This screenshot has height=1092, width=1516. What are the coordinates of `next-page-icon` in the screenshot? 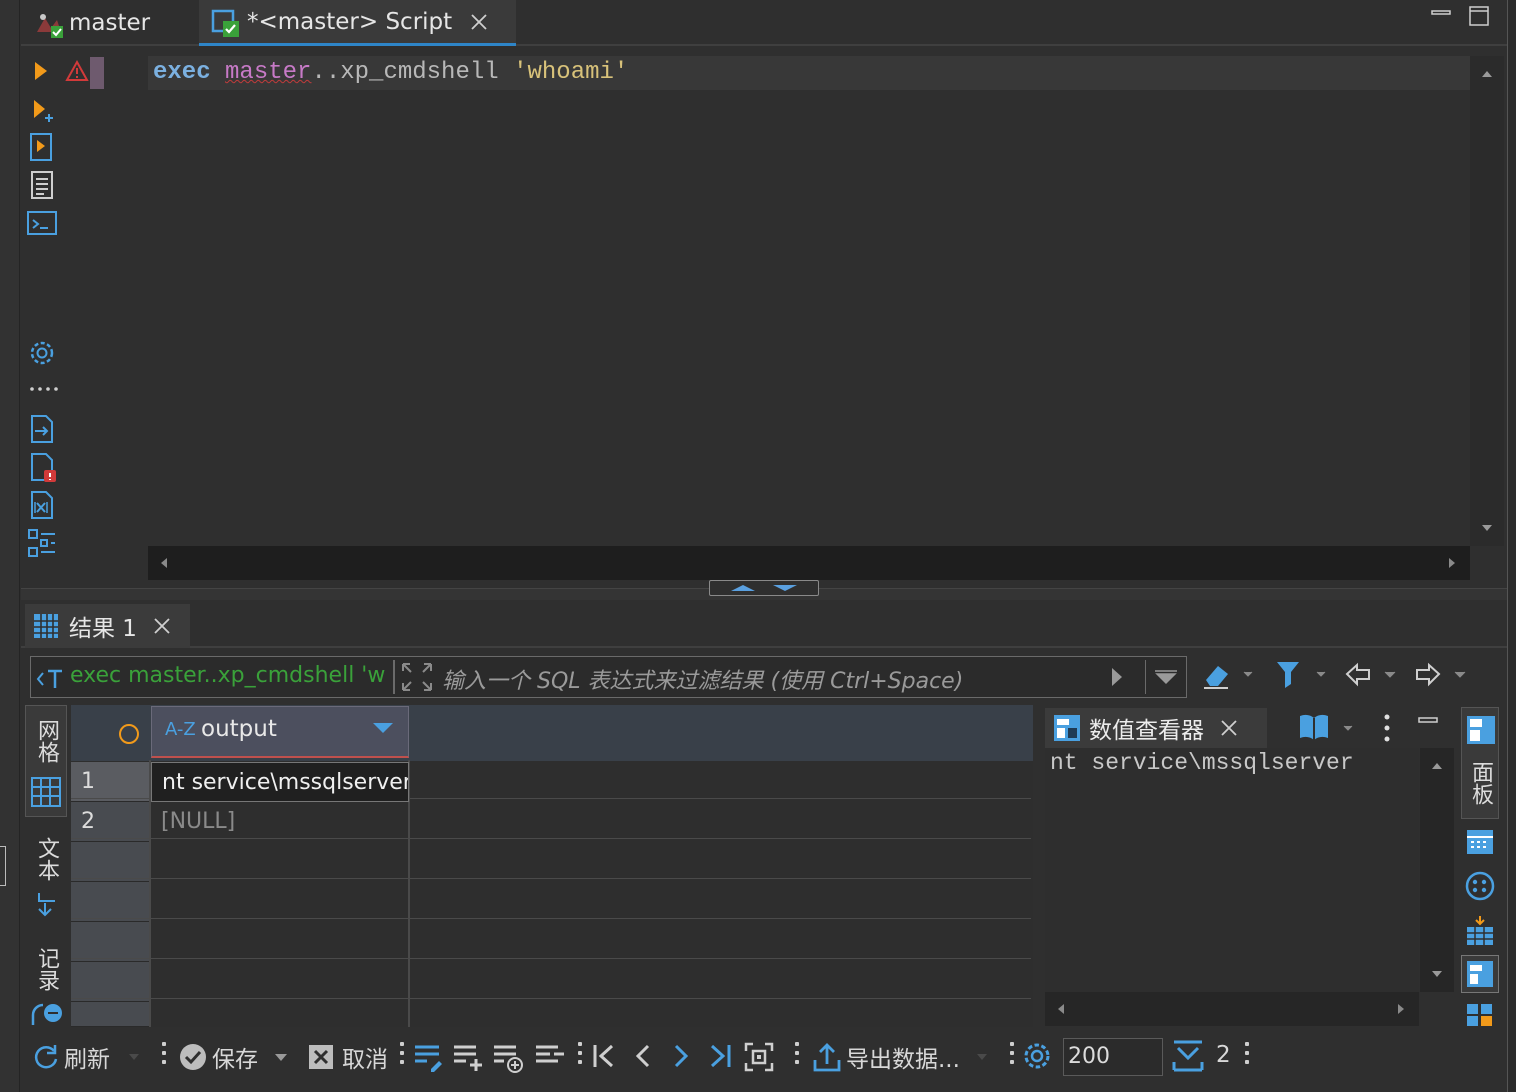 It's located at (681, 1056).